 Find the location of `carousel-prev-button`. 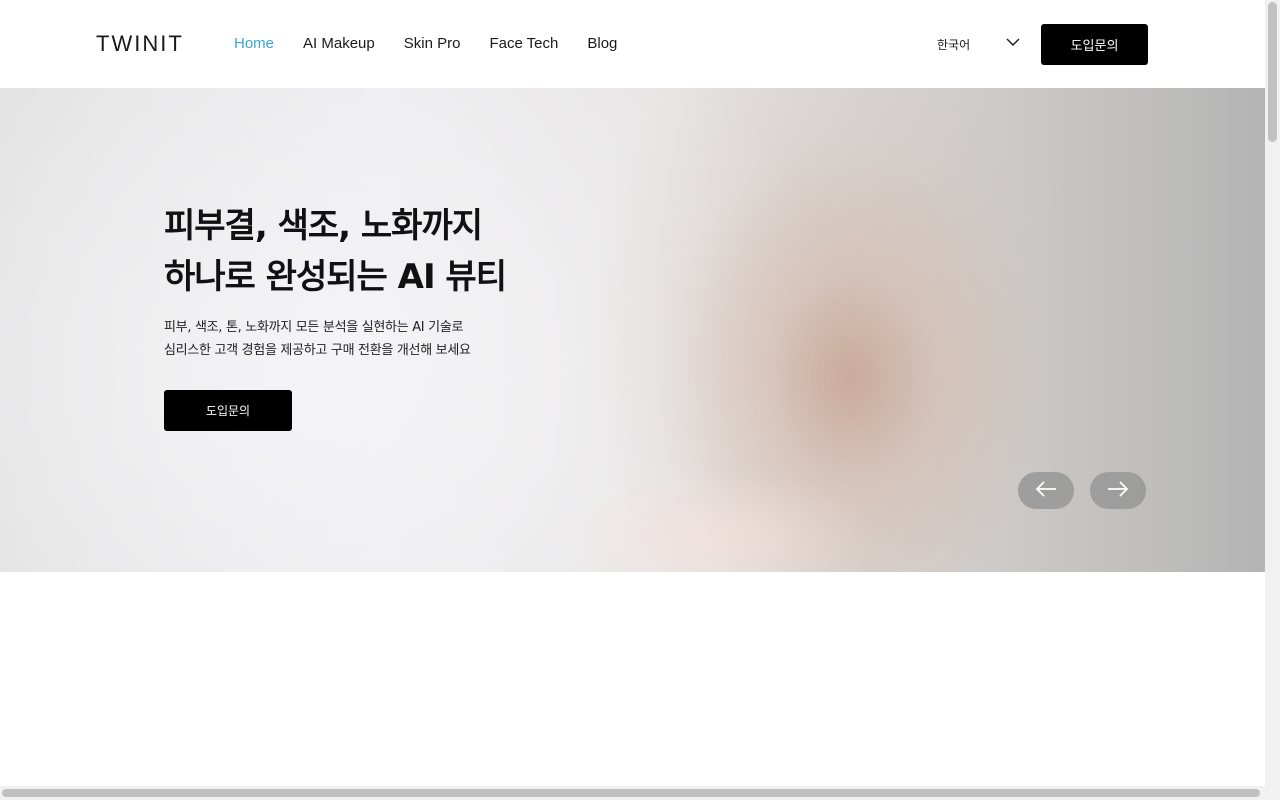

carousel-prev-button is located at coordinates (1046, 490).